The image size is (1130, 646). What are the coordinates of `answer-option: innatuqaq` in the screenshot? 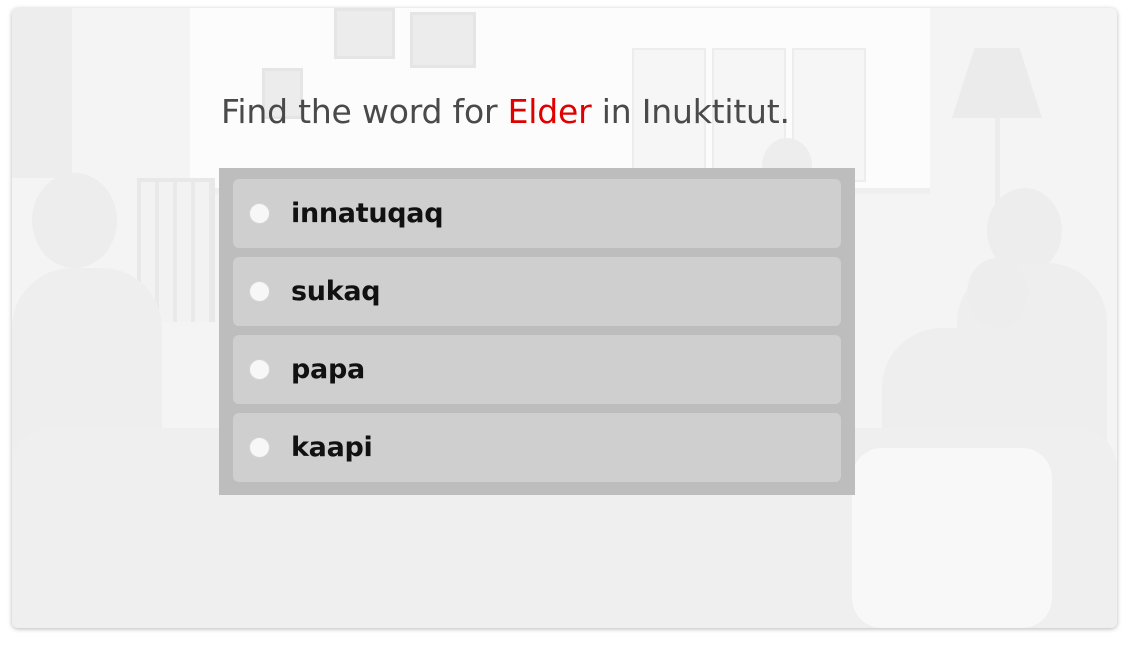 It's located at (537, 213).